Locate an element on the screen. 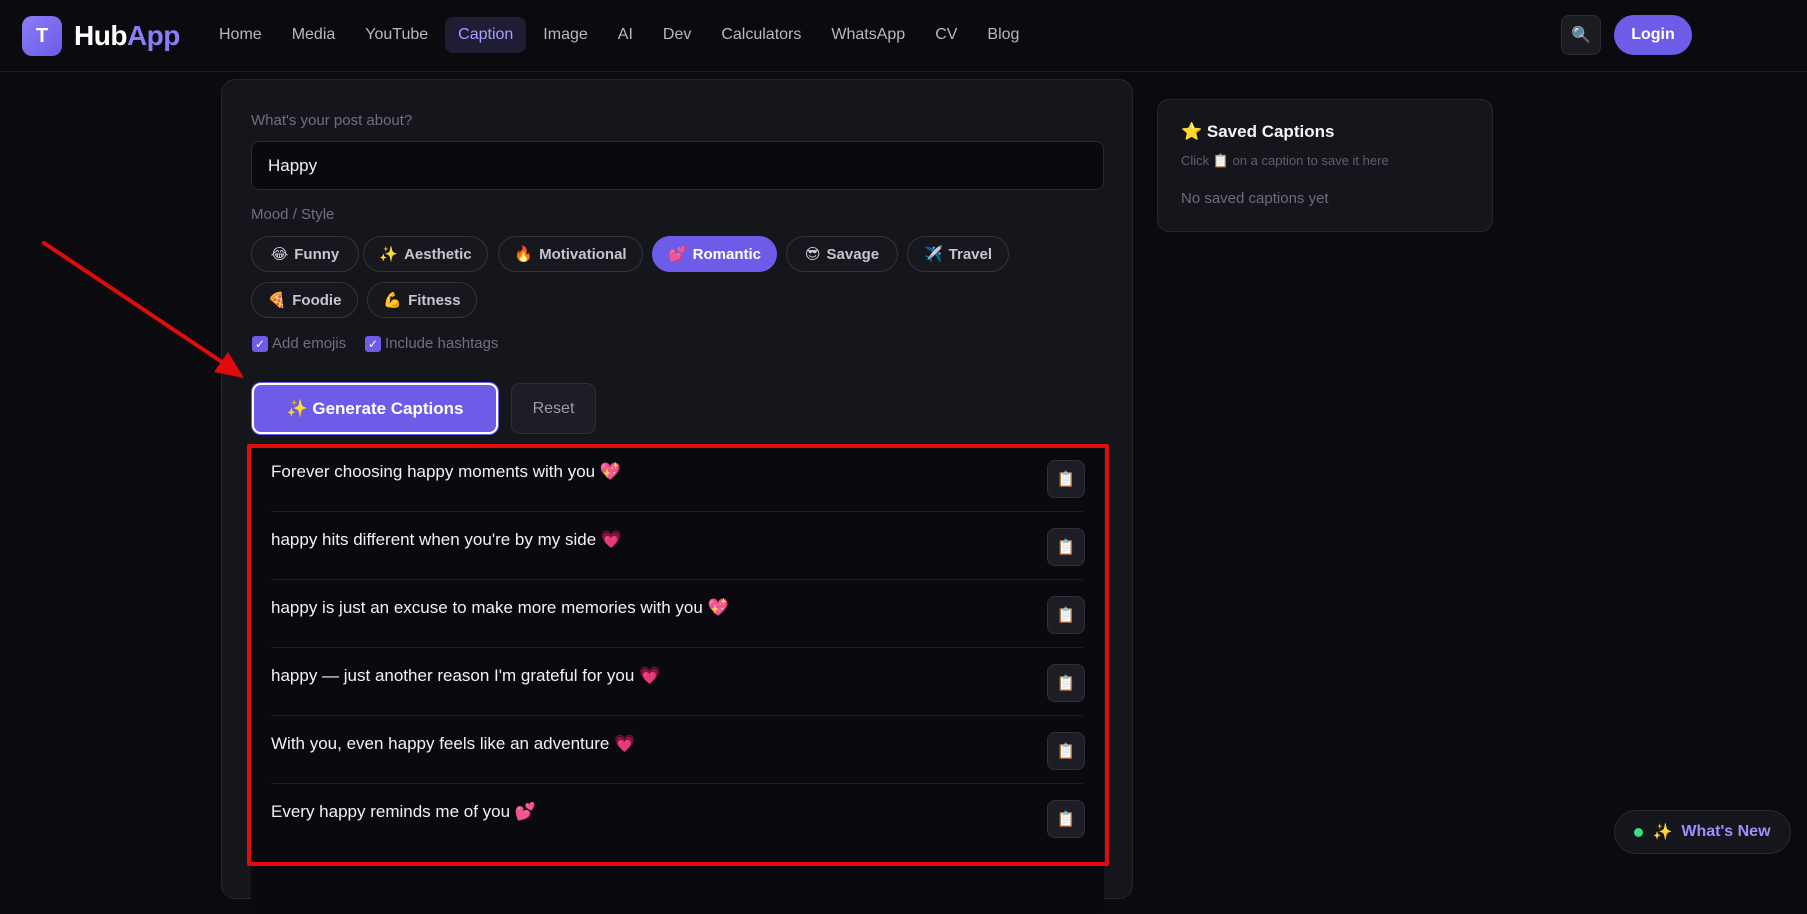 The height and width of the screenshot is (914, 1807). saved-captions-title: ⭐ Saved Captions is located at coordinates (1258, 131).